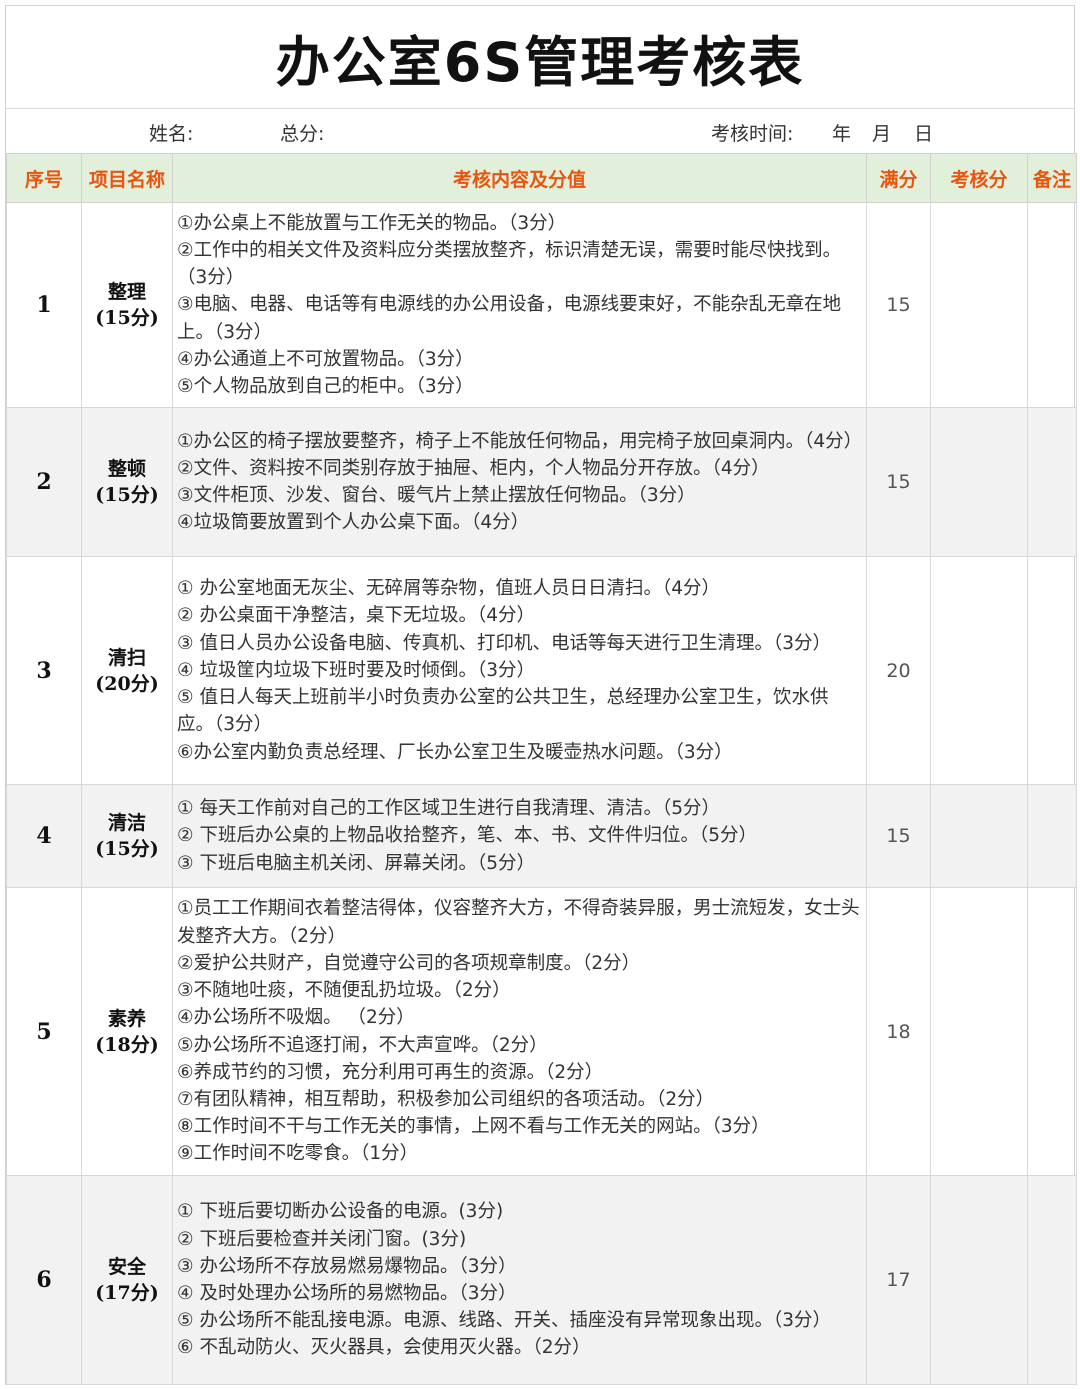  Describe the element at coordinates (362, 1045) in the screenshot. I see `content-item: ⑤办公场所不追逐打闹，不大声宣哗。（2分）` at that location.